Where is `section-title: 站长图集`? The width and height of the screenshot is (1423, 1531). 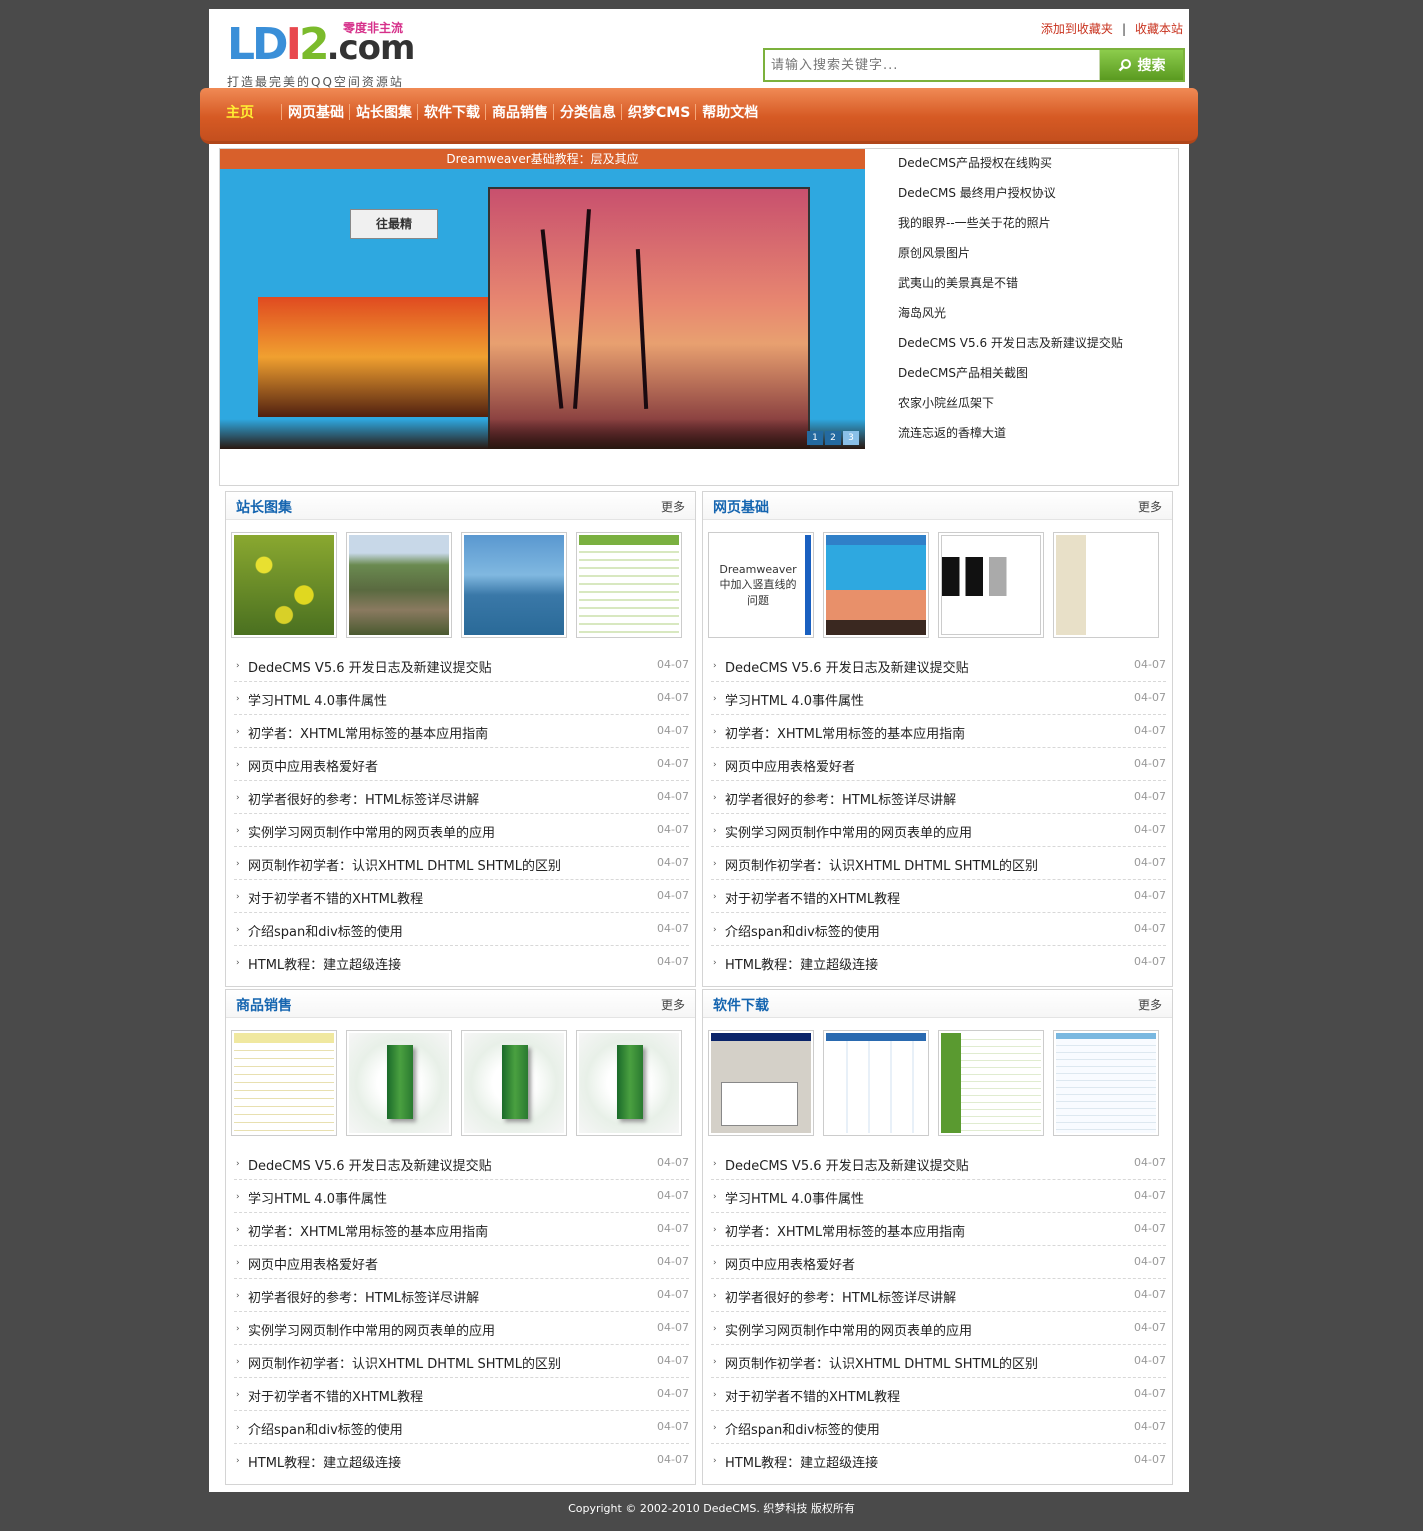 section-title: 站长图集 is located at coordinates (264, 507).